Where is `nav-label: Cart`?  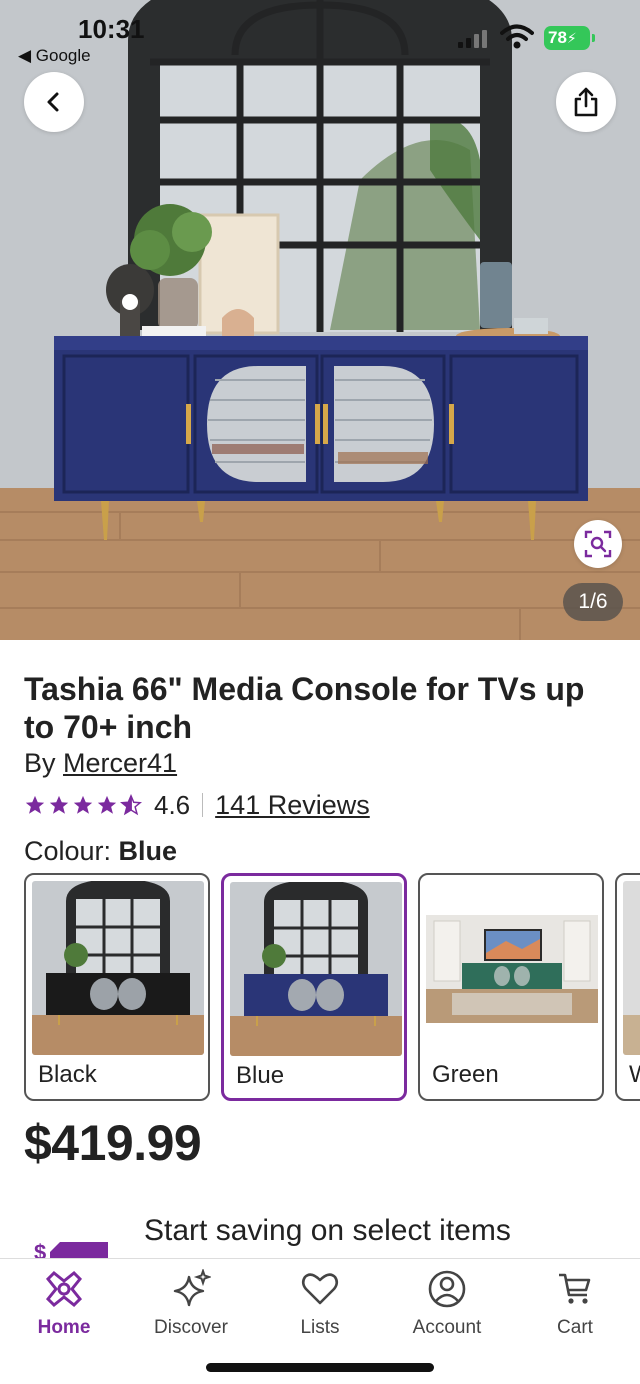
nav-label: Cart is located at coordinates (575, 1327).